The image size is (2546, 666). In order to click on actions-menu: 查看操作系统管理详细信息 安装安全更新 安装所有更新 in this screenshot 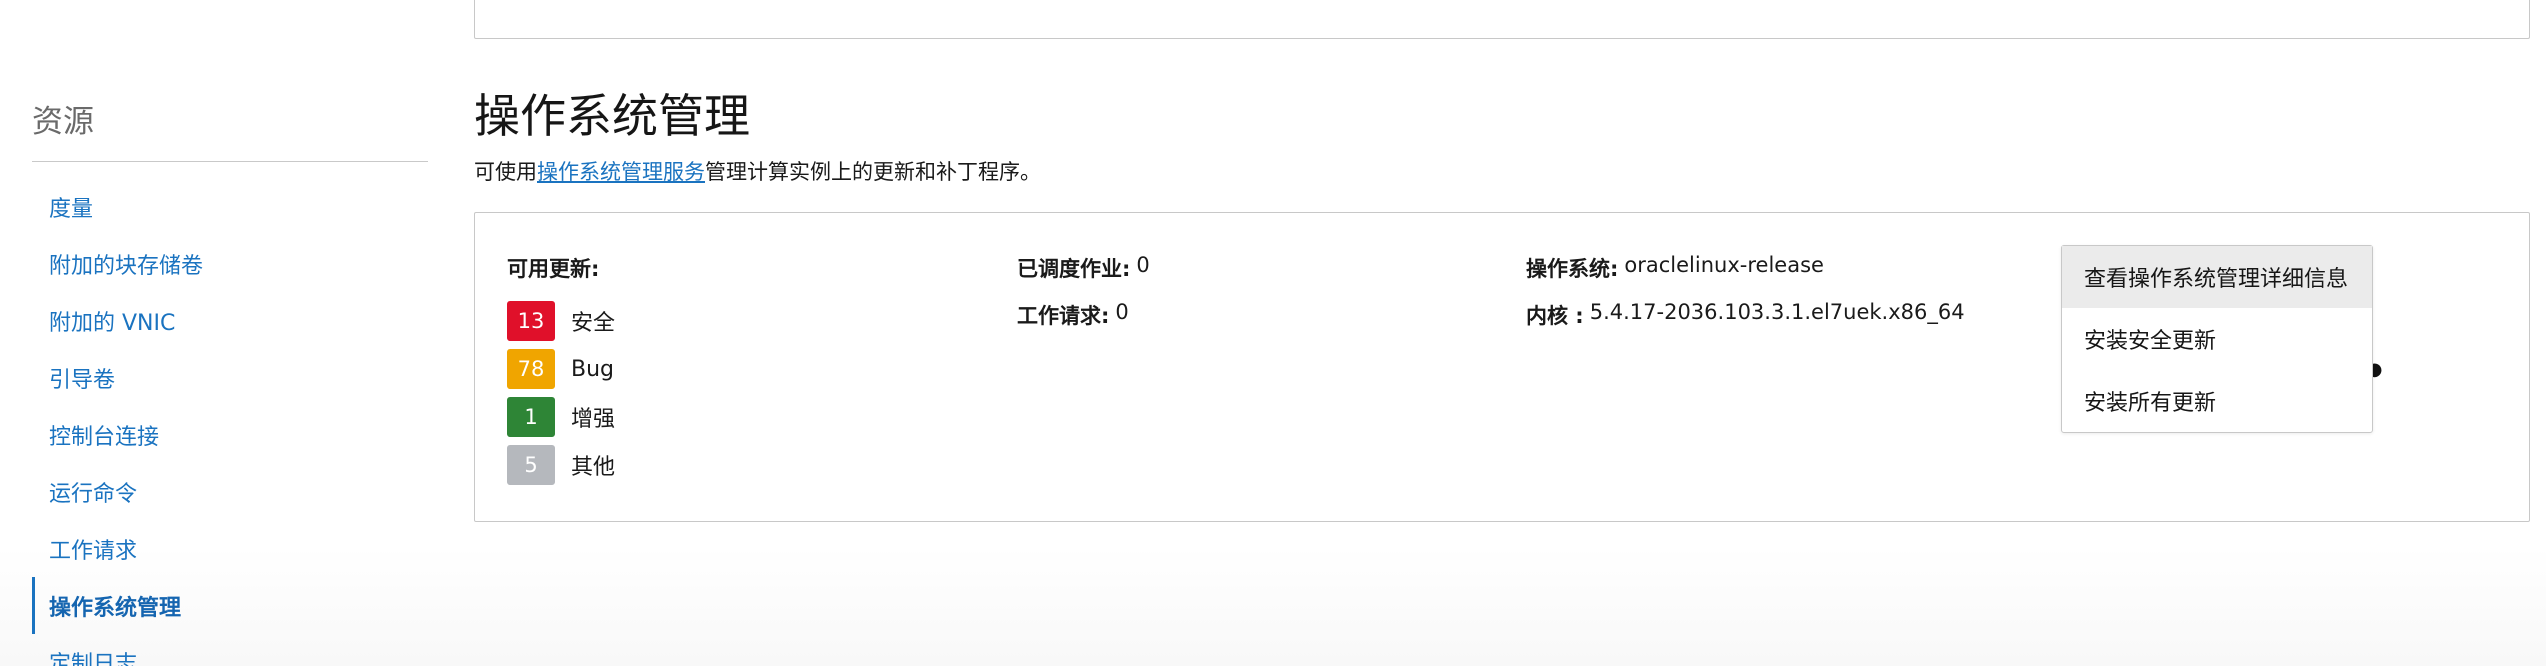, I will do `click(2217, 339)`.